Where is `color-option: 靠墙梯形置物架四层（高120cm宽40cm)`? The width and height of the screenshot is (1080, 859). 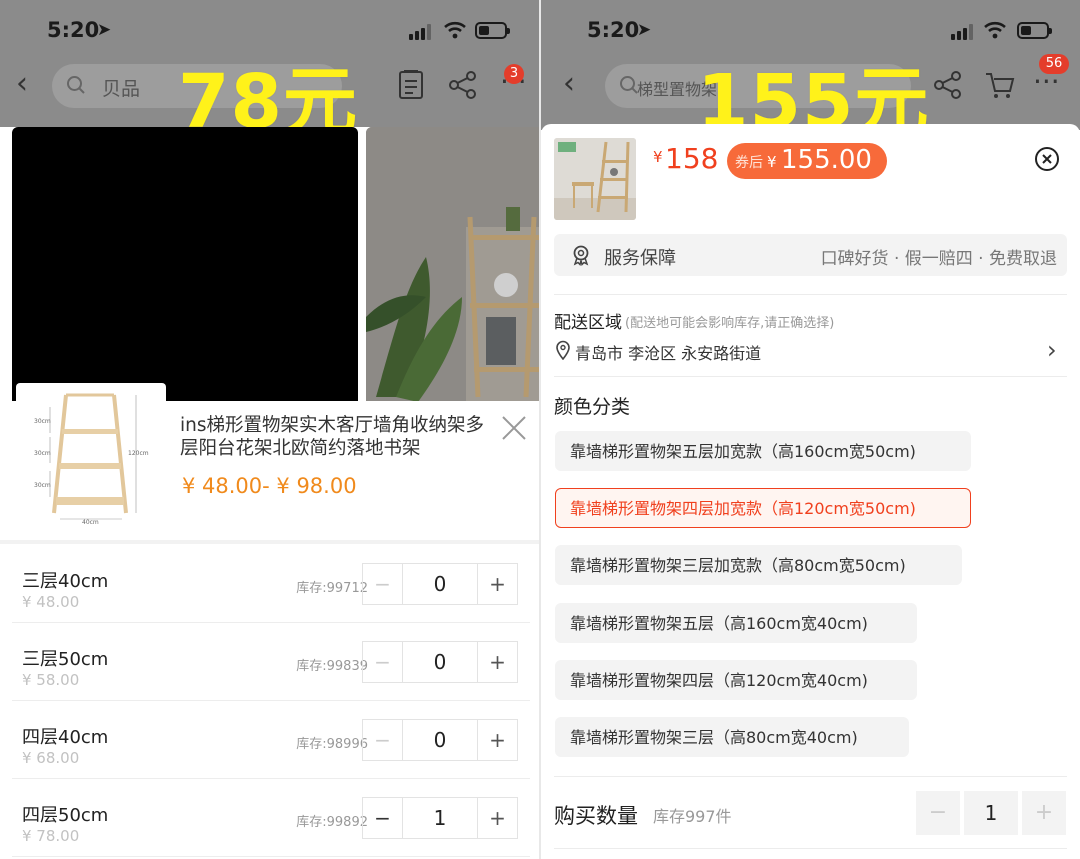
color-option: 靠墙梯形置物架四层（高120cm宽40cm) is located at coordinates (736, 680).